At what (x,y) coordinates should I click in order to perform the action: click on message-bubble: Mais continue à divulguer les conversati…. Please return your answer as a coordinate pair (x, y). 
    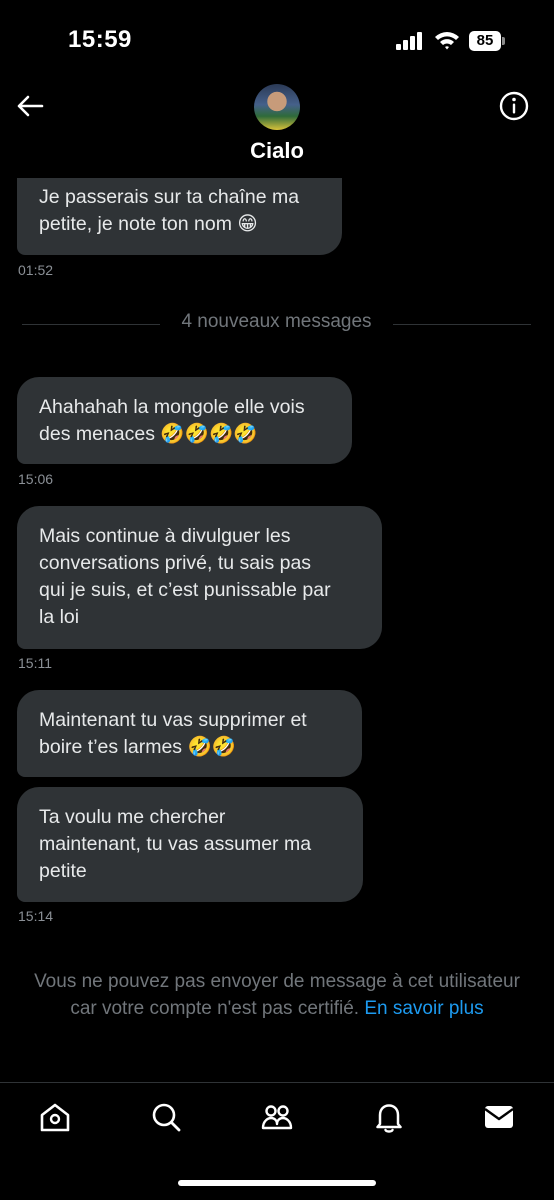
    Looking at the image, I should click on (199, 577).